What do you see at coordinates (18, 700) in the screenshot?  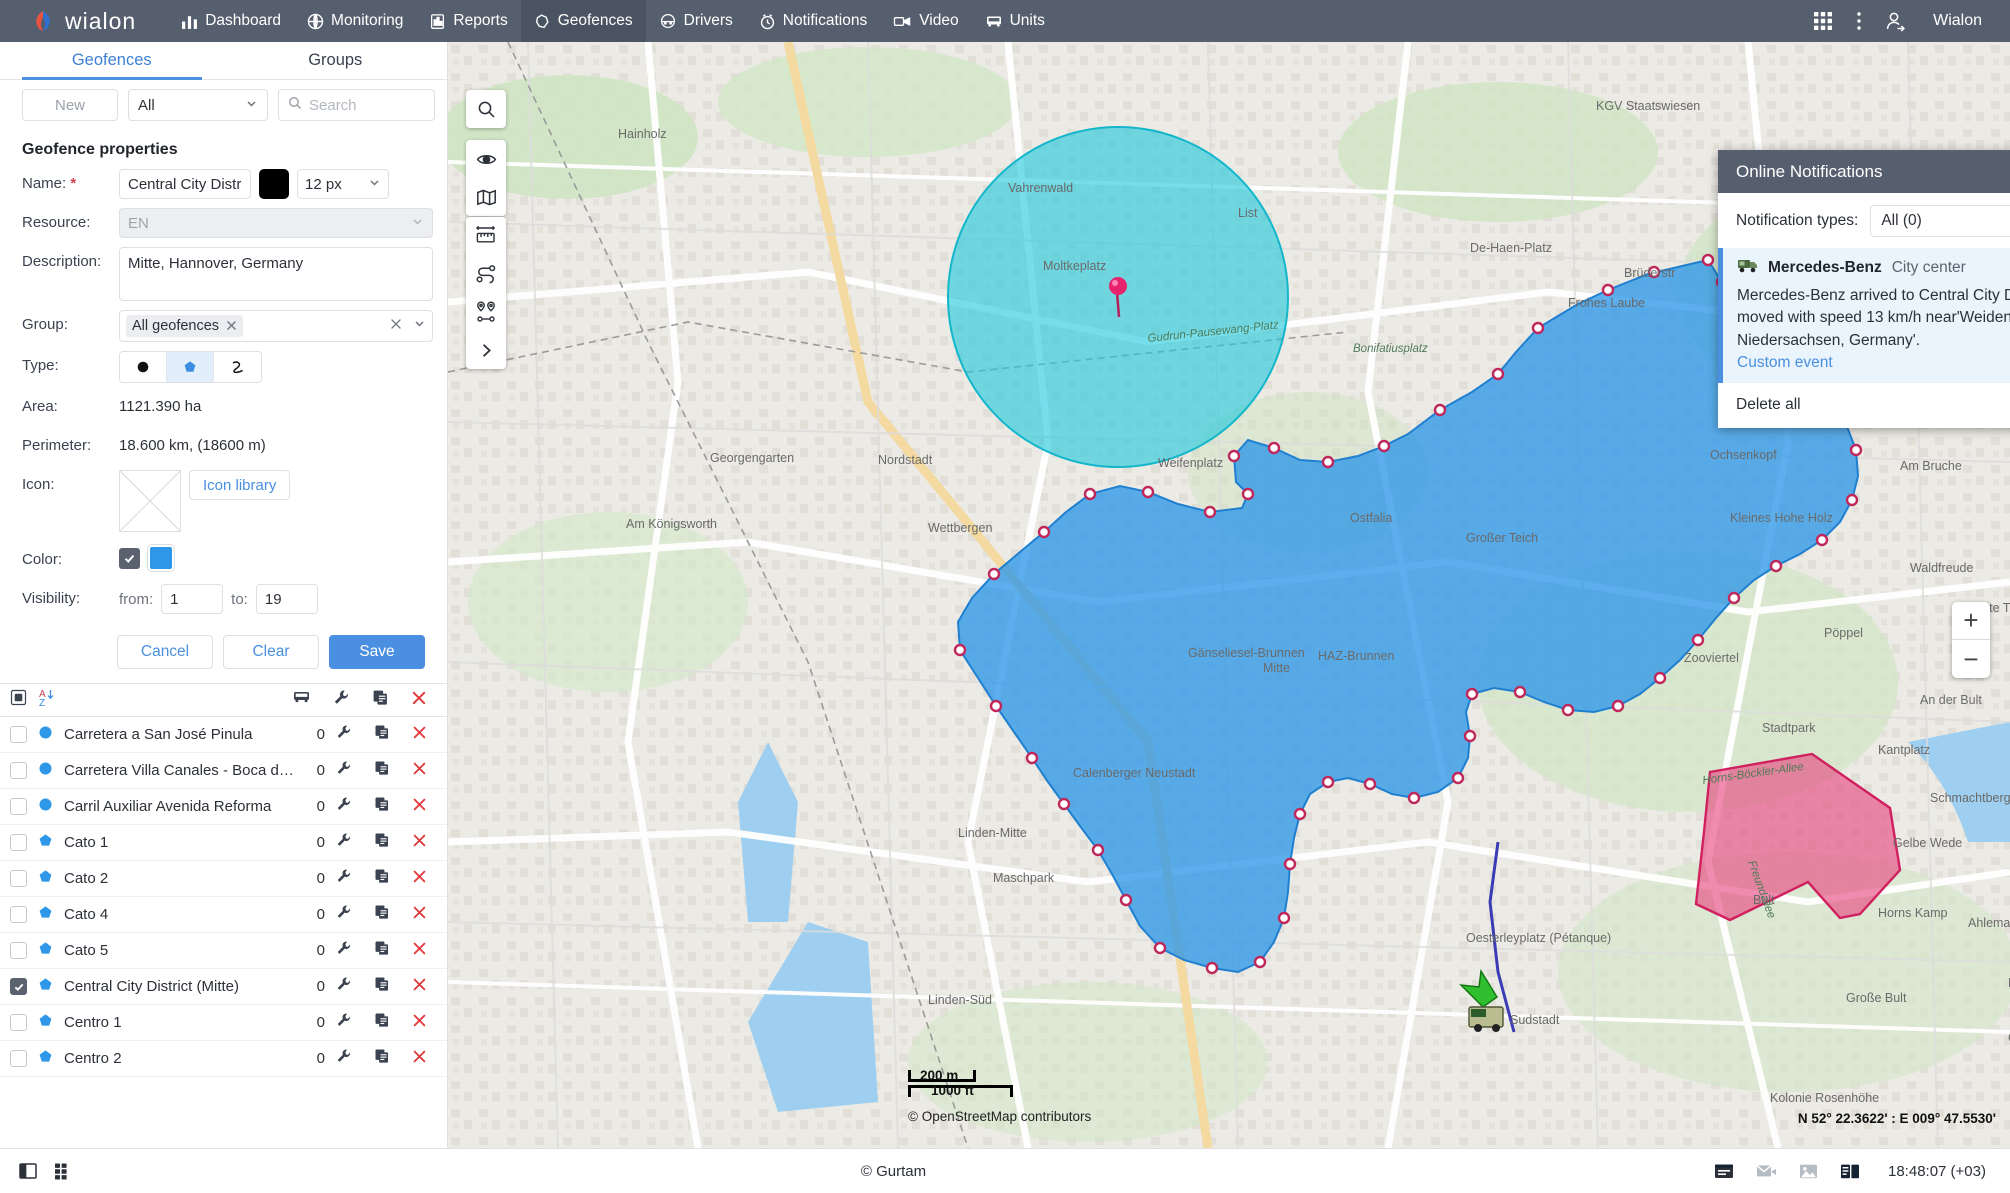 I see `select-all-icon` at bounding box center [18, 700].